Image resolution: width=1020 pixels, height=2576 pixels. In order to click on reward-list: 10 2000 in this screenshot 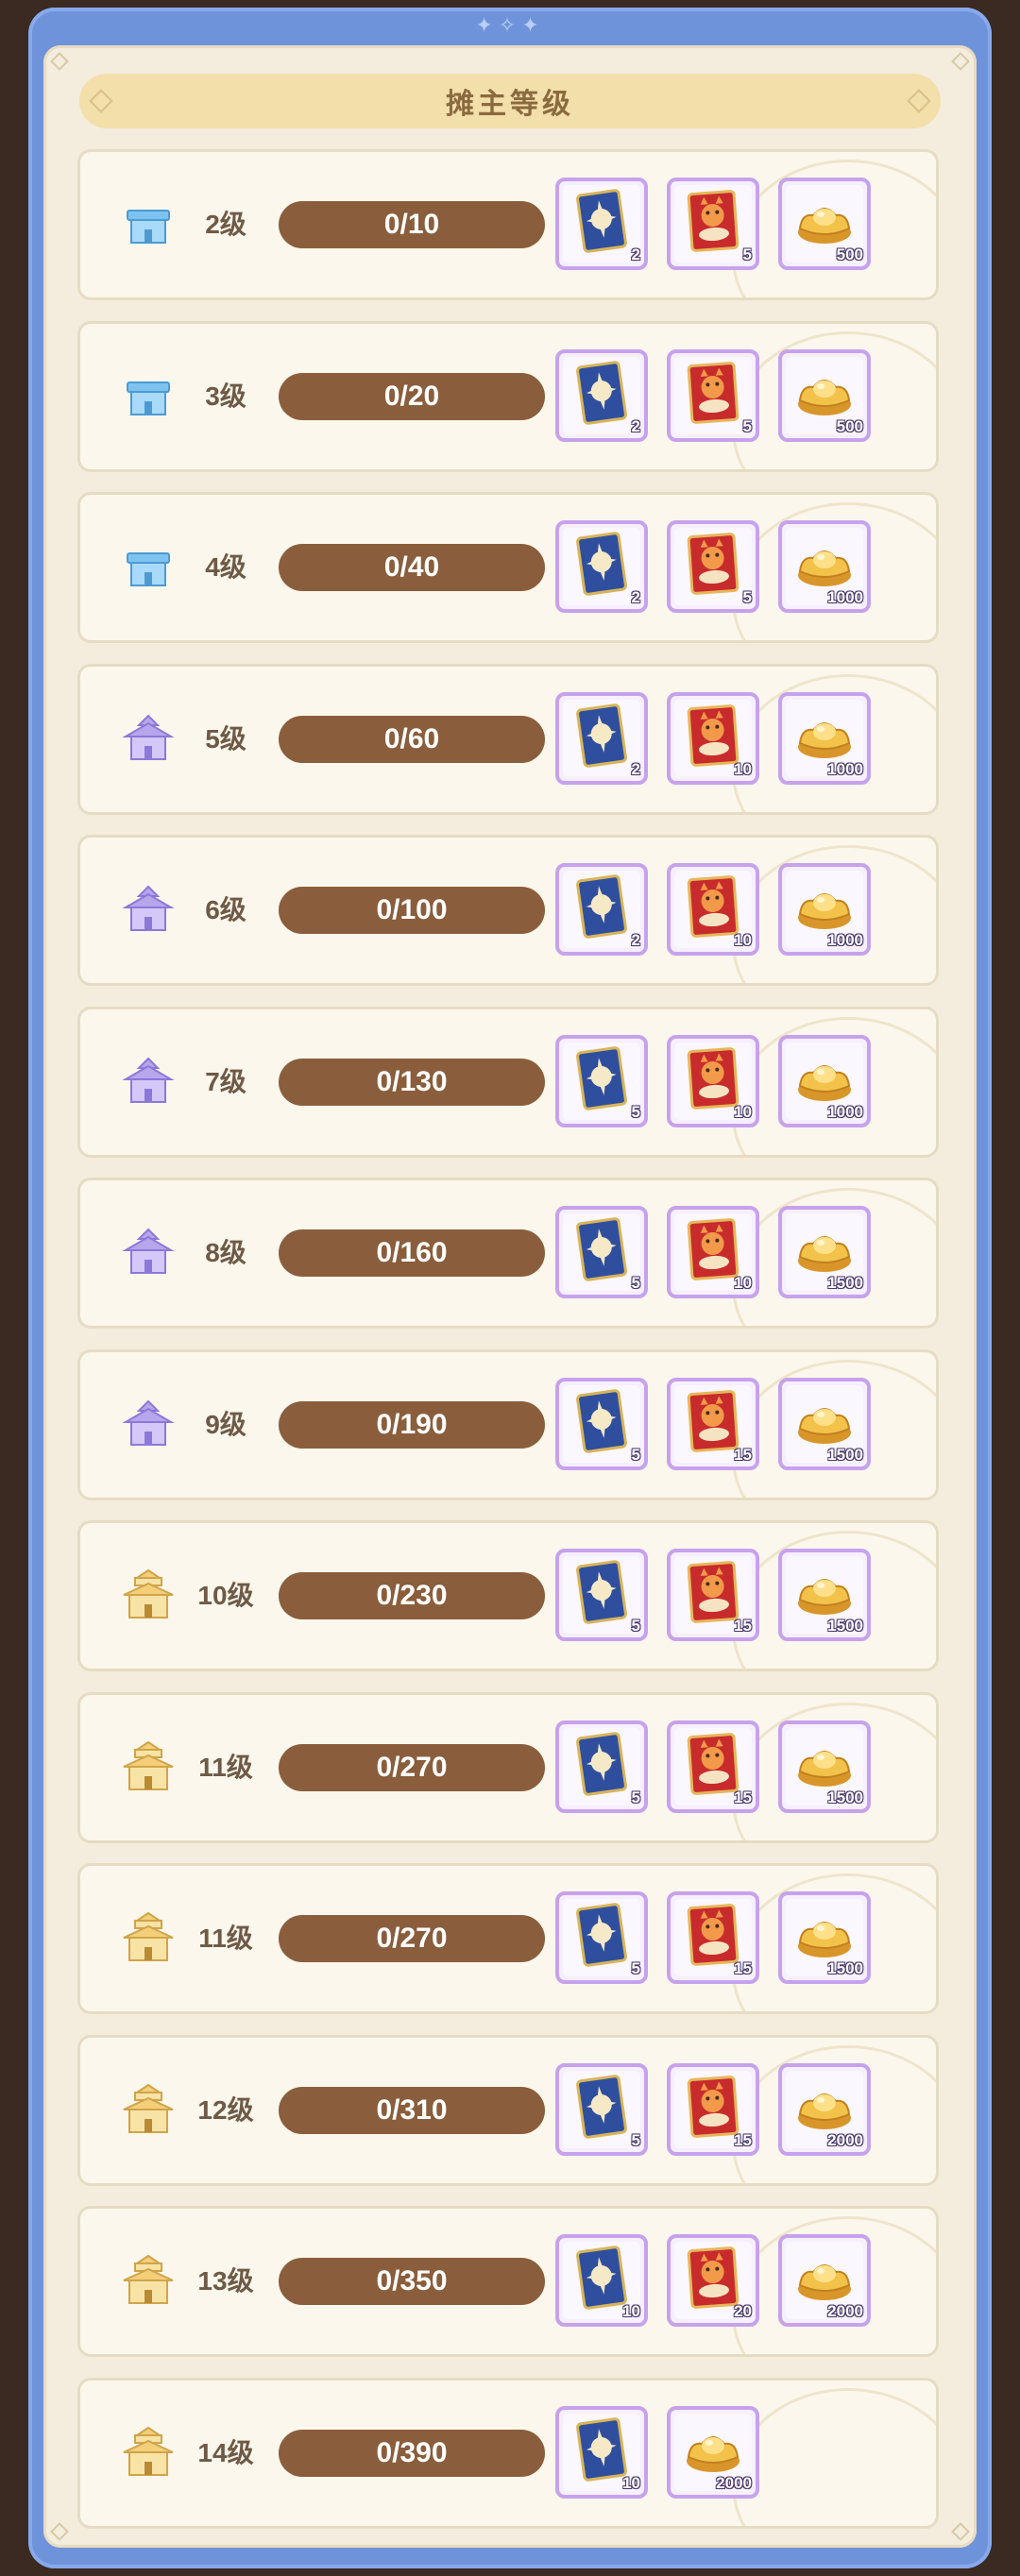, I will do `click(657, 2452)`.